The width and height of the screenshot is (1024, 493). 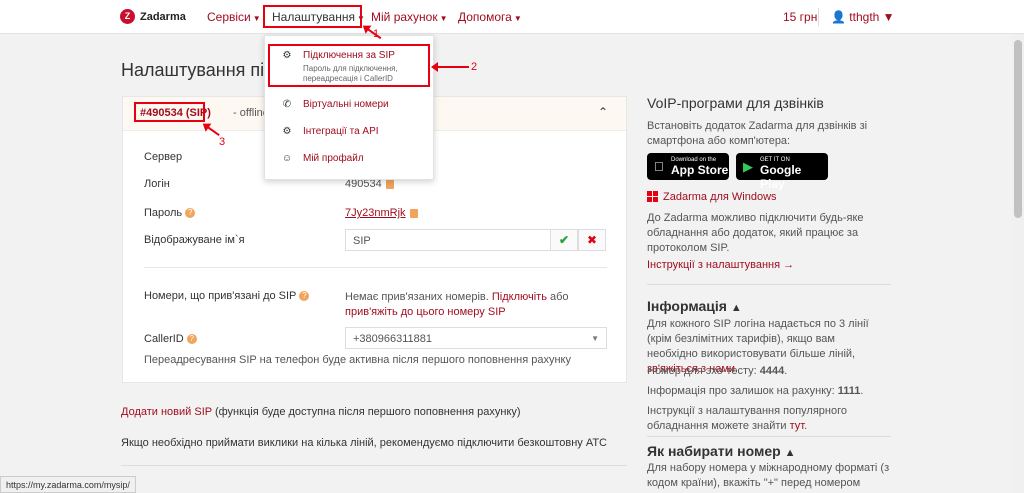 What do you see at coordinates (476, 338) in the screenshot?
I see `callerid-select: +380966311881 ▼` at bounding box center [476, 338].